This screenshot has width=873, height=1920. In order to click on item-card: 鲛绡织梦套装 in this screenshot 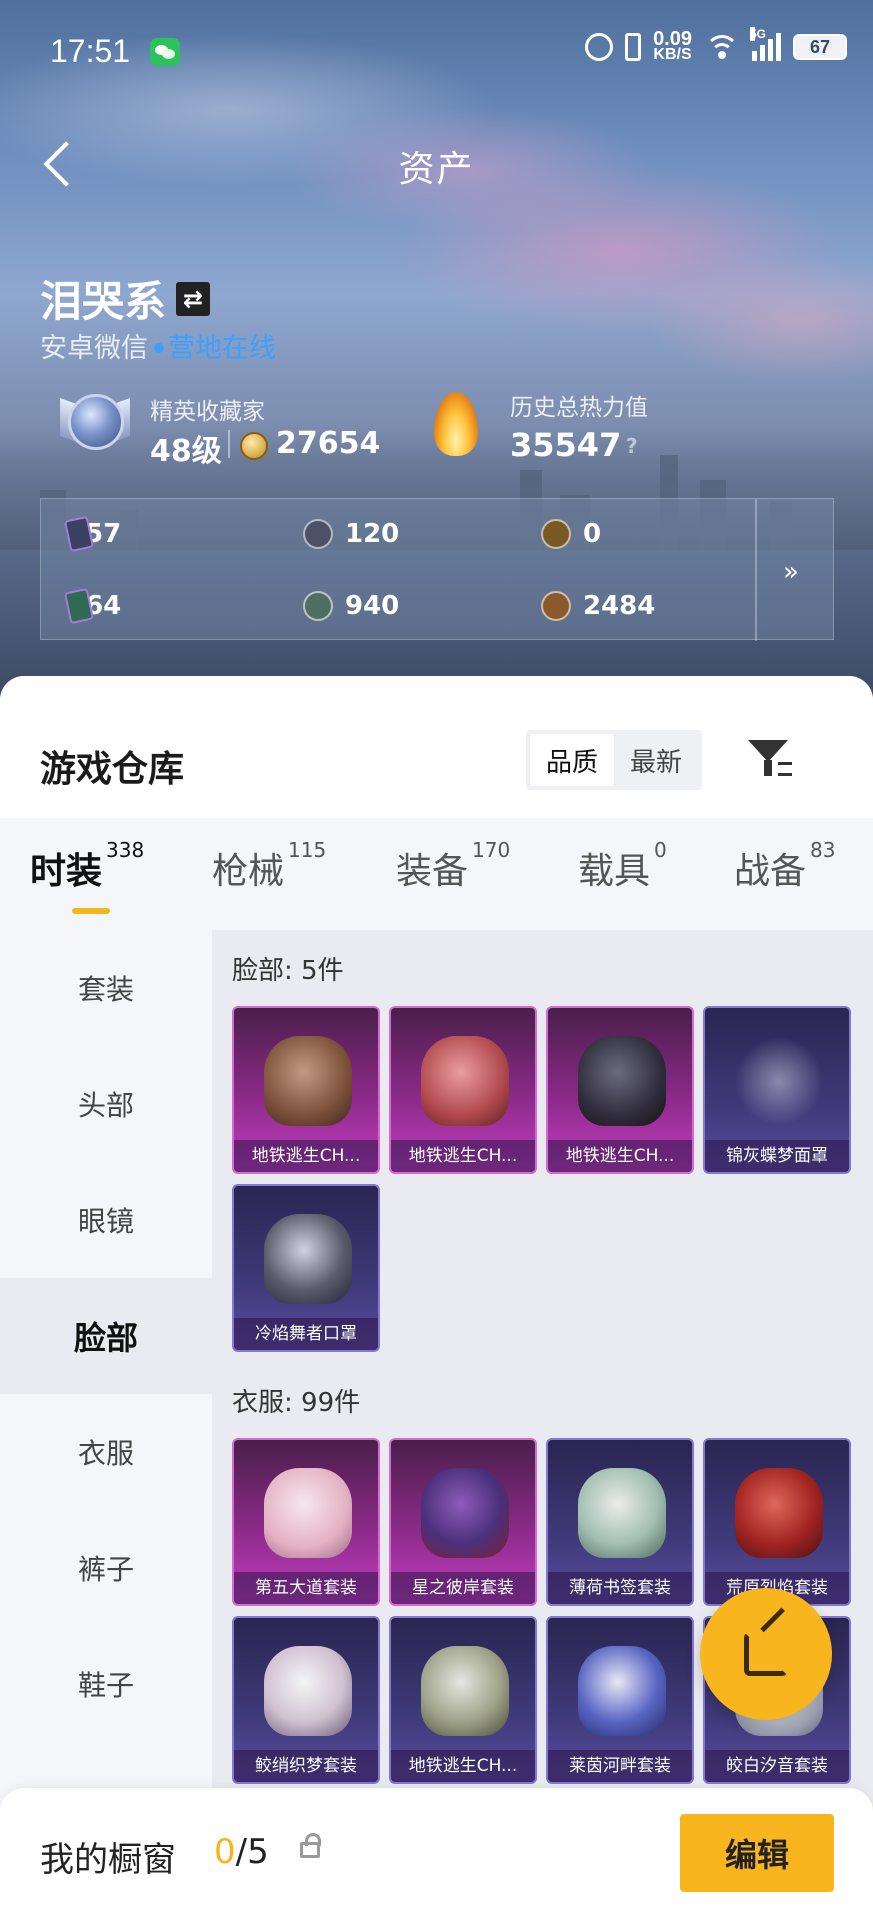, I will do `click(306, 1700)`.